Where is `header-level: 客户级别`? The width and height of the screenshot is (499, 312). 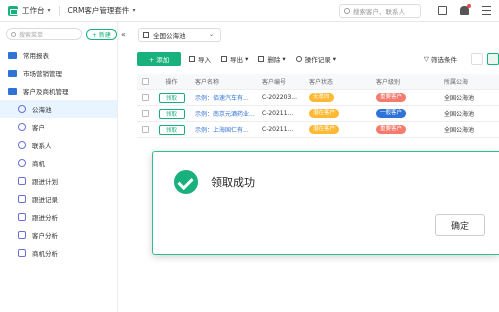
header-level: 客户级别 is located at coordinates (388, 82).